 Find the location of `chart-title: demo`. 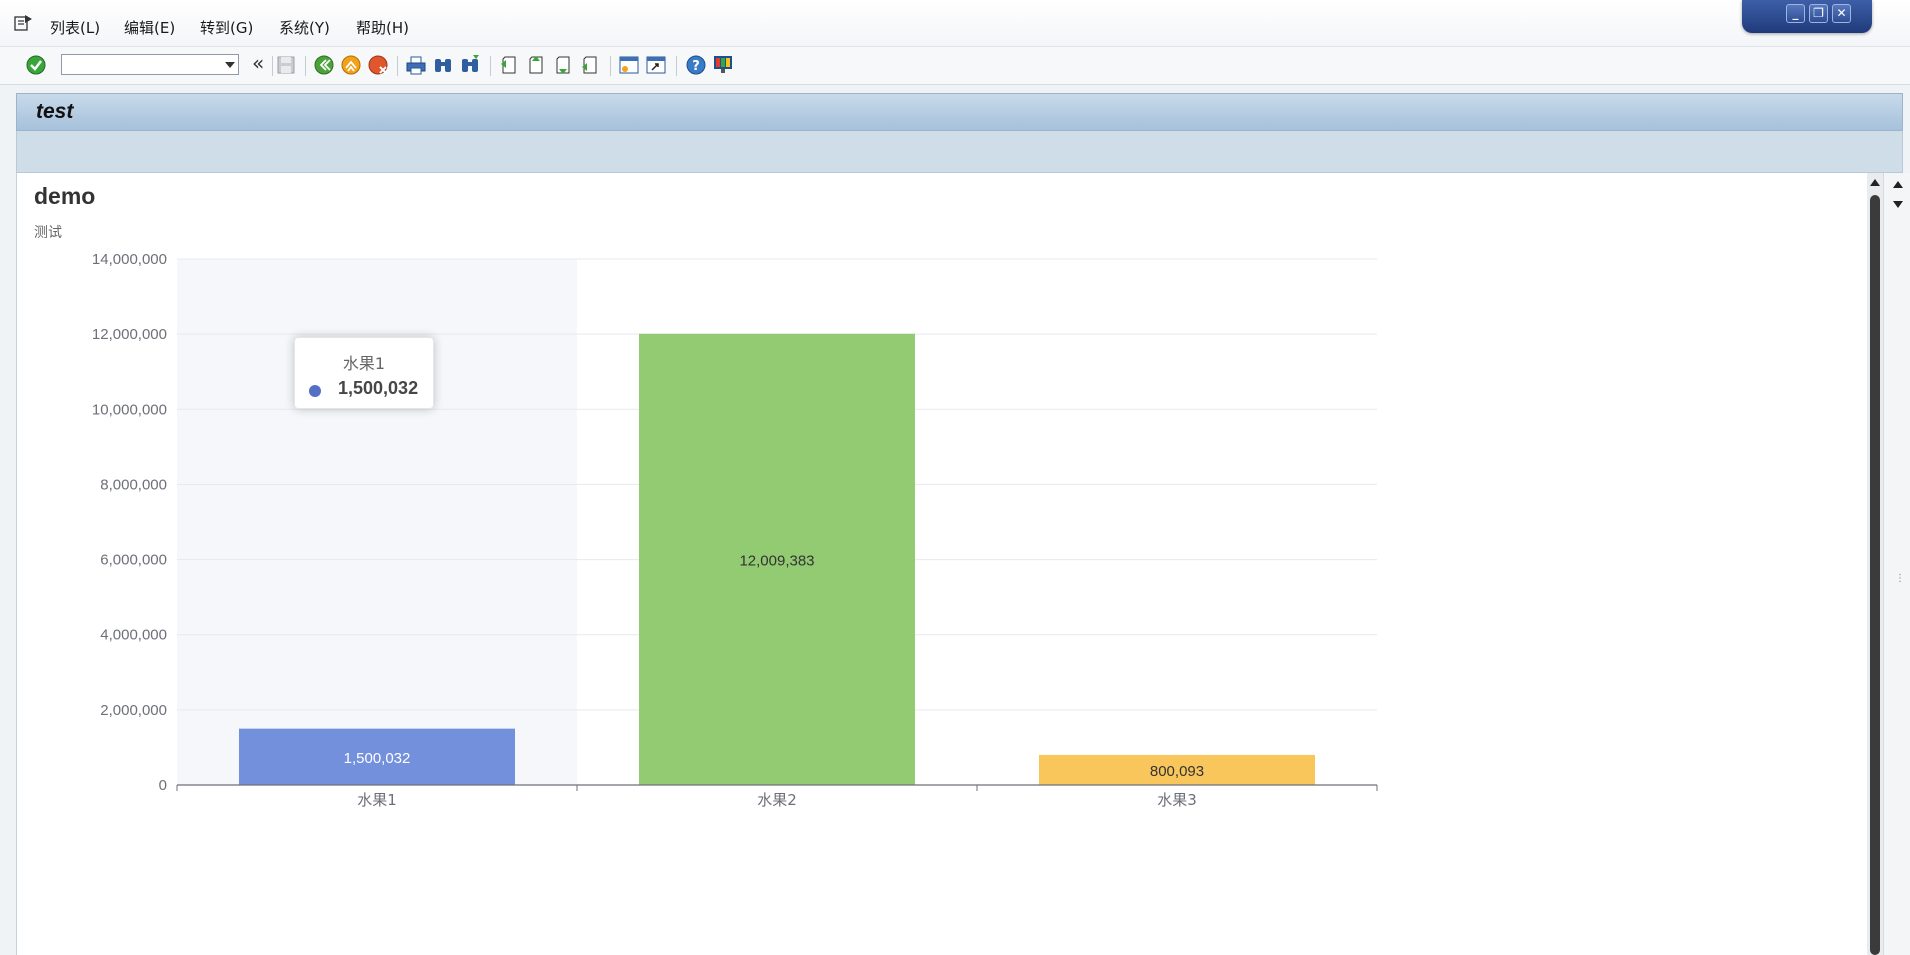

chart-title: demo is located at coordinates (65, 196).